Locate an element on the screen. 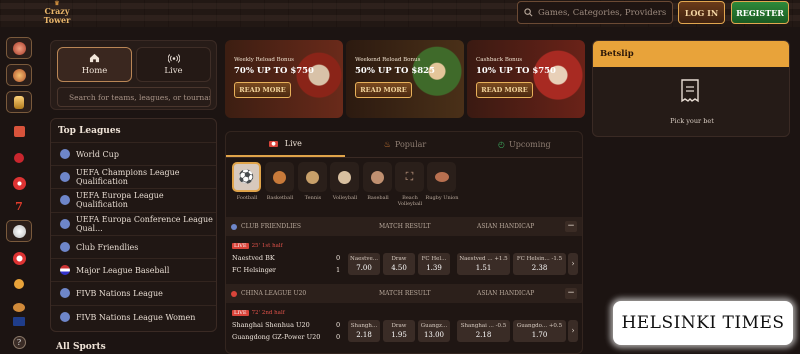  sport-baseball is located at coordinates (377, 177).